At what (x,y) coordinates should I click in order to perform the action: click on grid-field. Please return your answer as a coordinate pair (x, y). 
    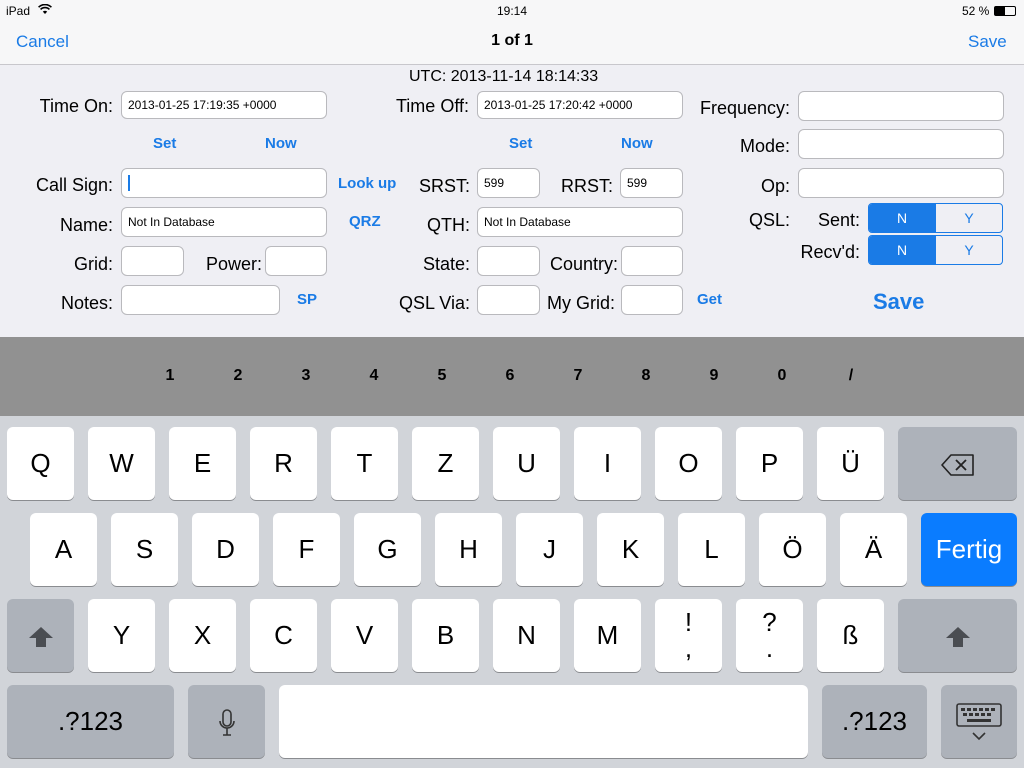
    Looking at the image, I should click on (152, 261).